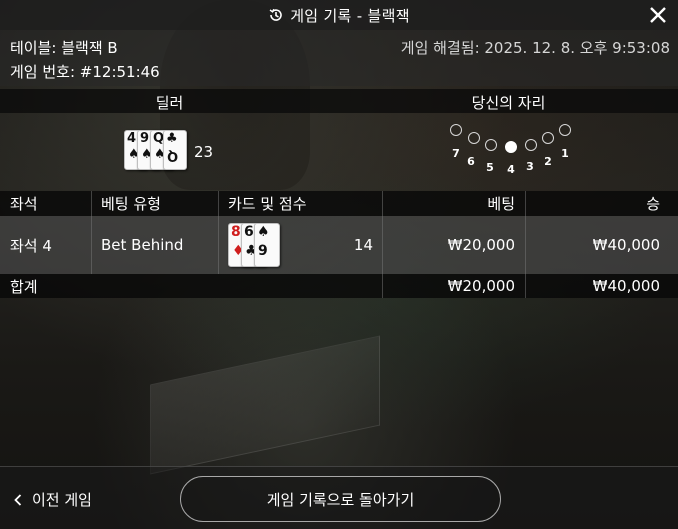  I want to click on back-to-history-button: 게임 기록으로 돌아가기, so click(340, 499).